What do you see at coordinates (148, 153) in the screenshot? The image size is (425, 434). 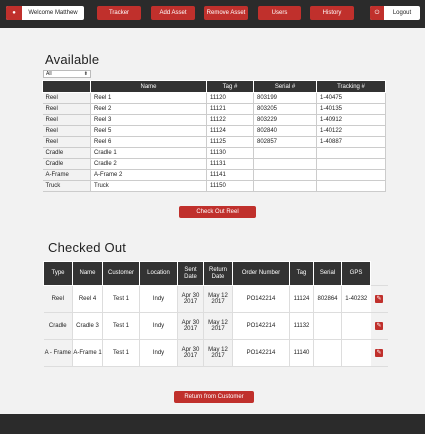 I see `available-cell-name: Cradle 1` at bounding box center [148, 153].